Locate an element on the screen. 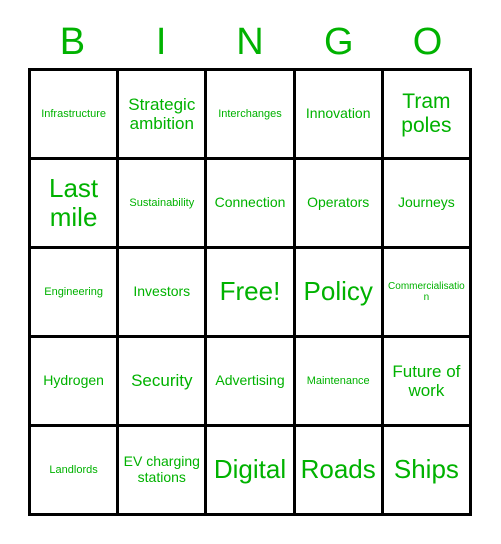  bingo-cell: Security is located at coordinates (163, 382).